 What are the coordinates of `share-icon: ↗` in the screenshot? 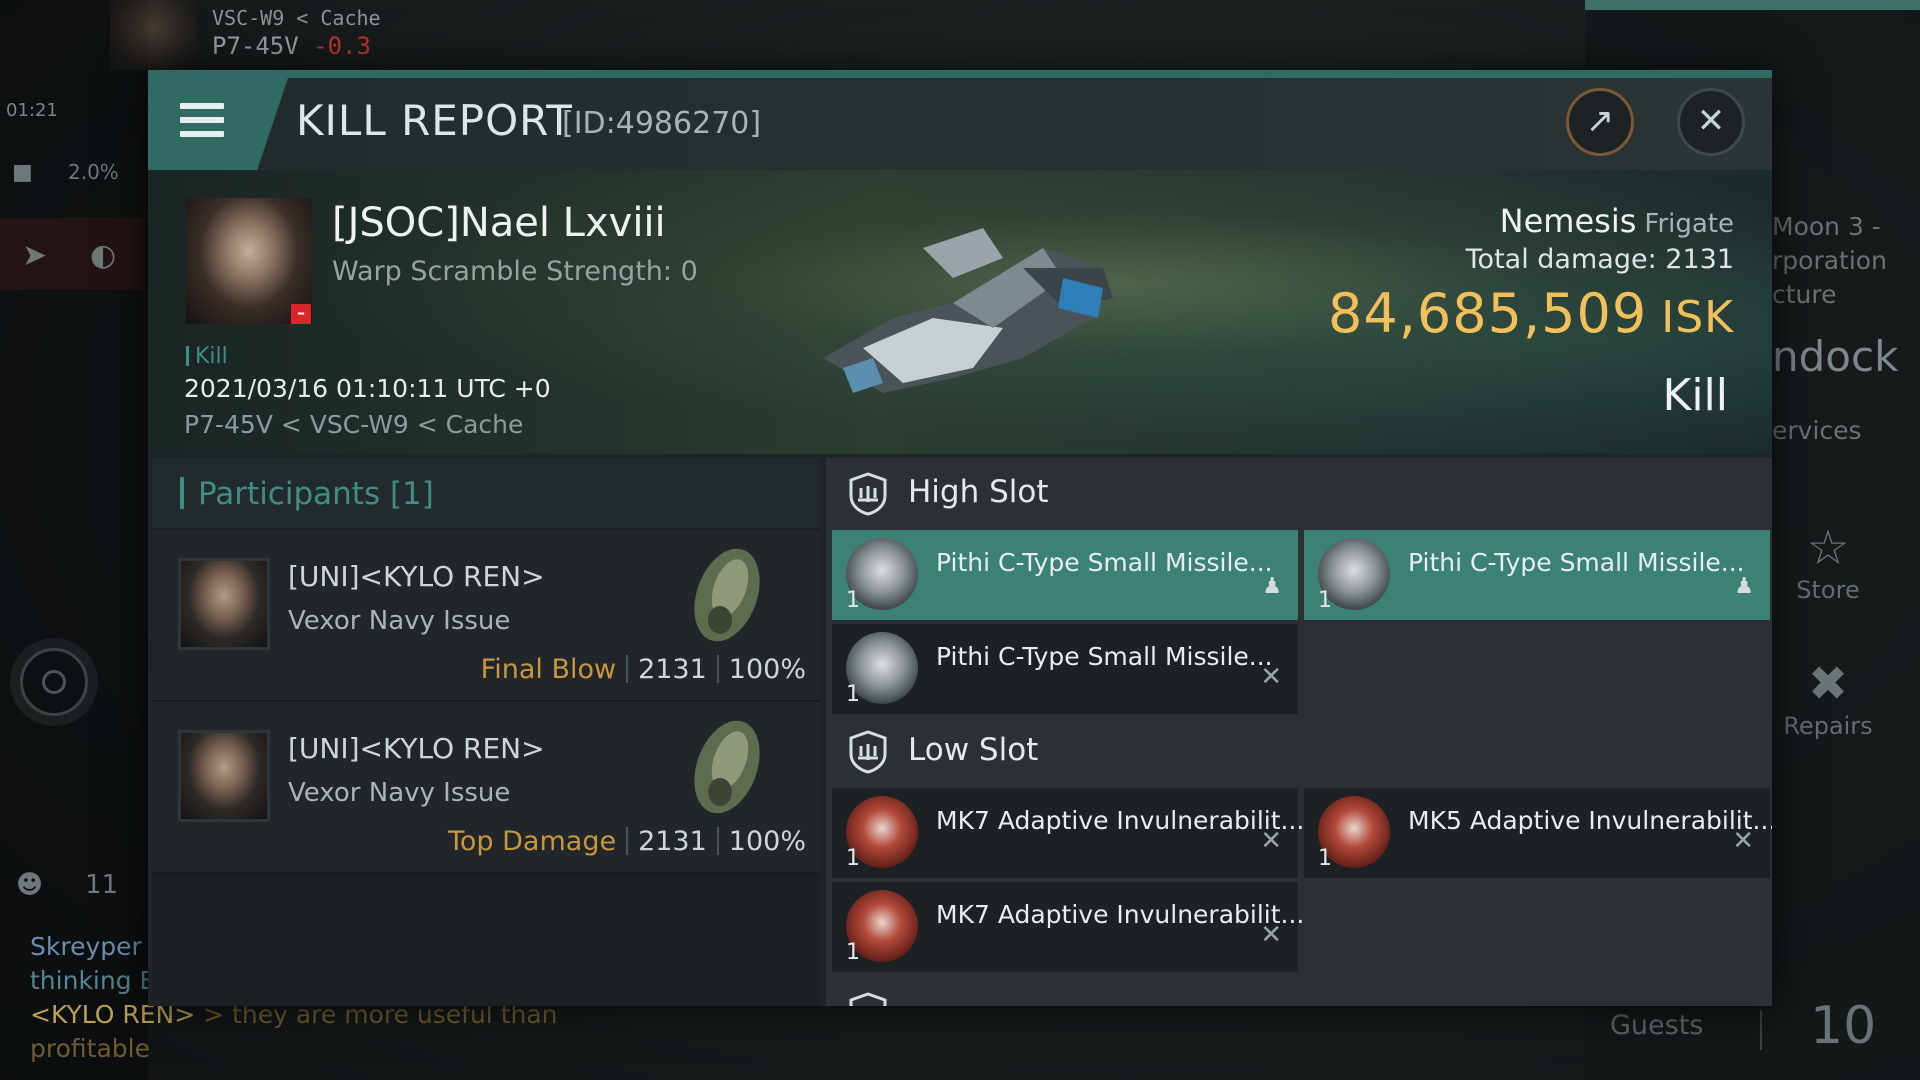 It's located at (1600, 121).